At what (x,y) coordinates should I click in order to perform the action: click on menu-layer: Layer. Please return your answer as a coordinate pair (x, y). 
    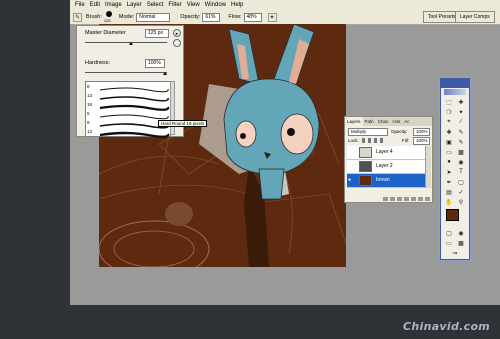
    Looking at the image, I should click on (134, 5).